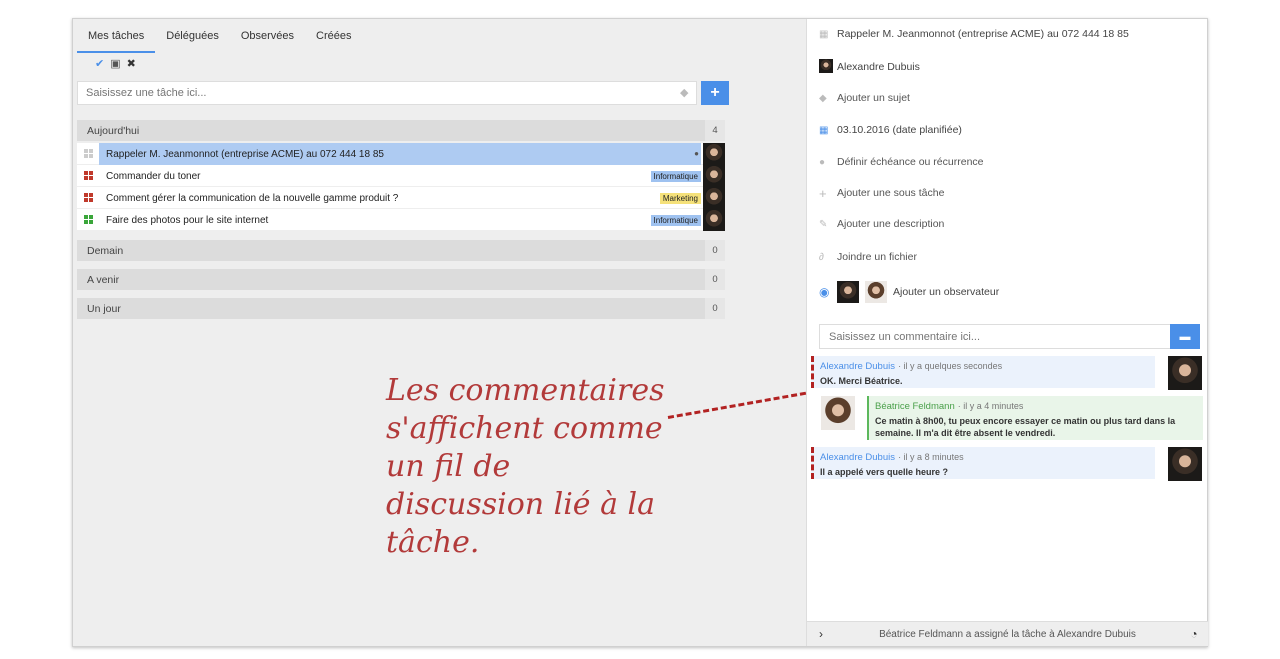 This screenshot has height=659, width=1280. What do you see at coordinates (116, 36) in the screenshot?
I see `tab-mes-taches: Mes tâches` at bounding box center [116, 36].